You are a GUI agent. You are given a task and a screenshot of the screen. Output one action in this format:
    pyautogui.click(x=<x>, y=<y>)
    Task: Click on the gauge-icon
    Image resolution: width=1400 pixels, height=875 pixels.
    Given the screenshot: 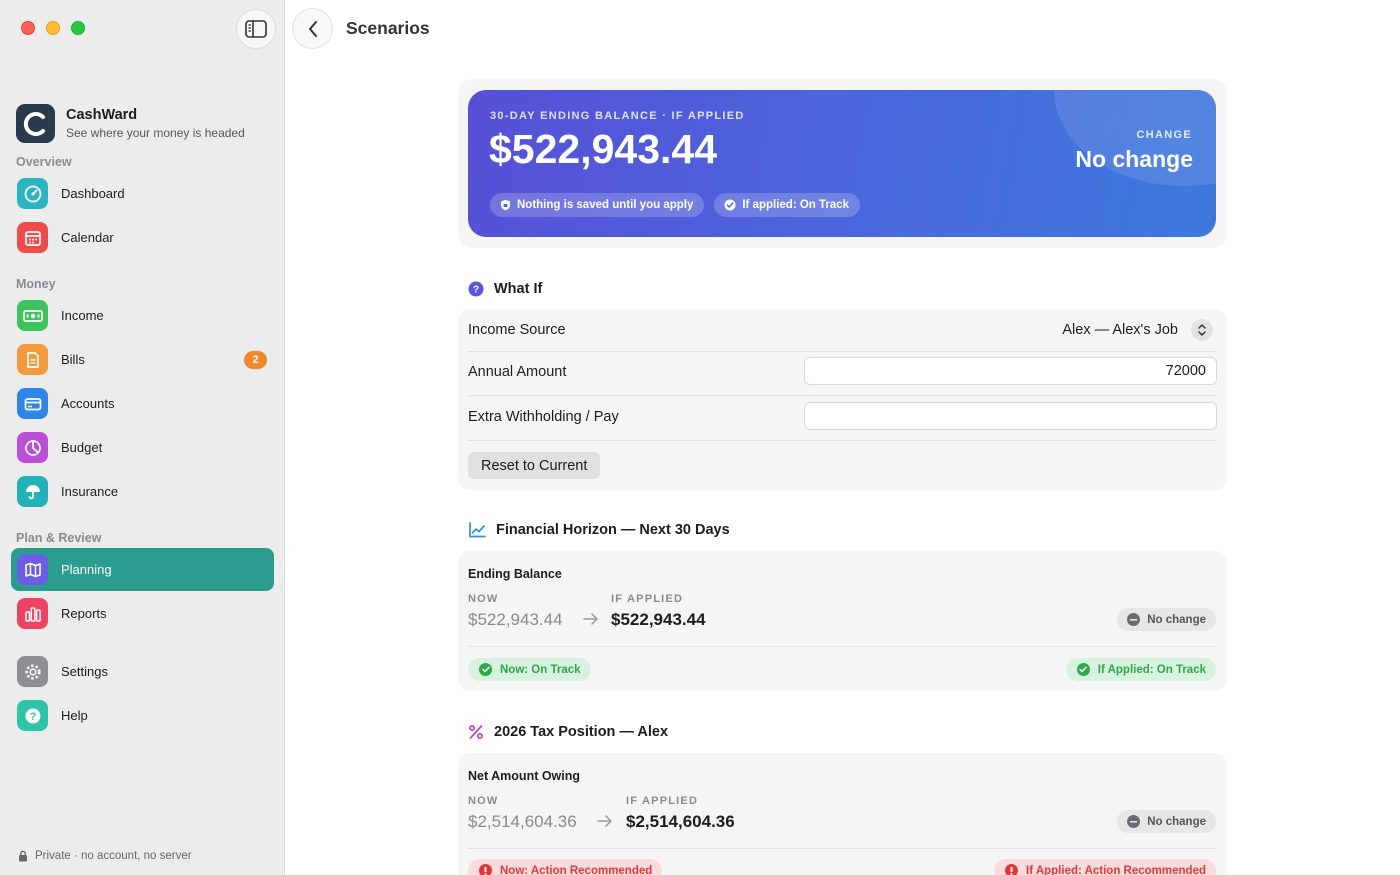 What is the action you would take?
    pyautogui.click(x=32, y=193)
    